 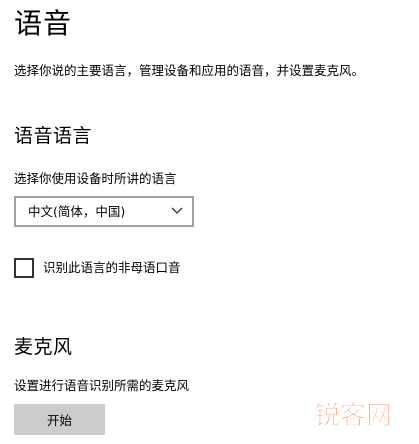 I want to click on page-title: 语音, so click(x=43, y=23).